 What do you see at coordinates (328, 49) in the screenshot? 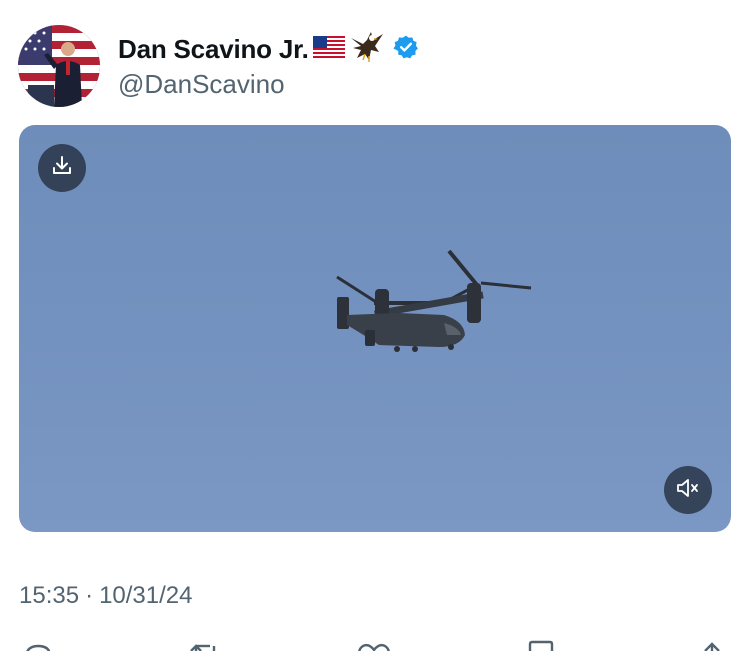
I see `us-flag-icon` at bounding box center [328, 49].